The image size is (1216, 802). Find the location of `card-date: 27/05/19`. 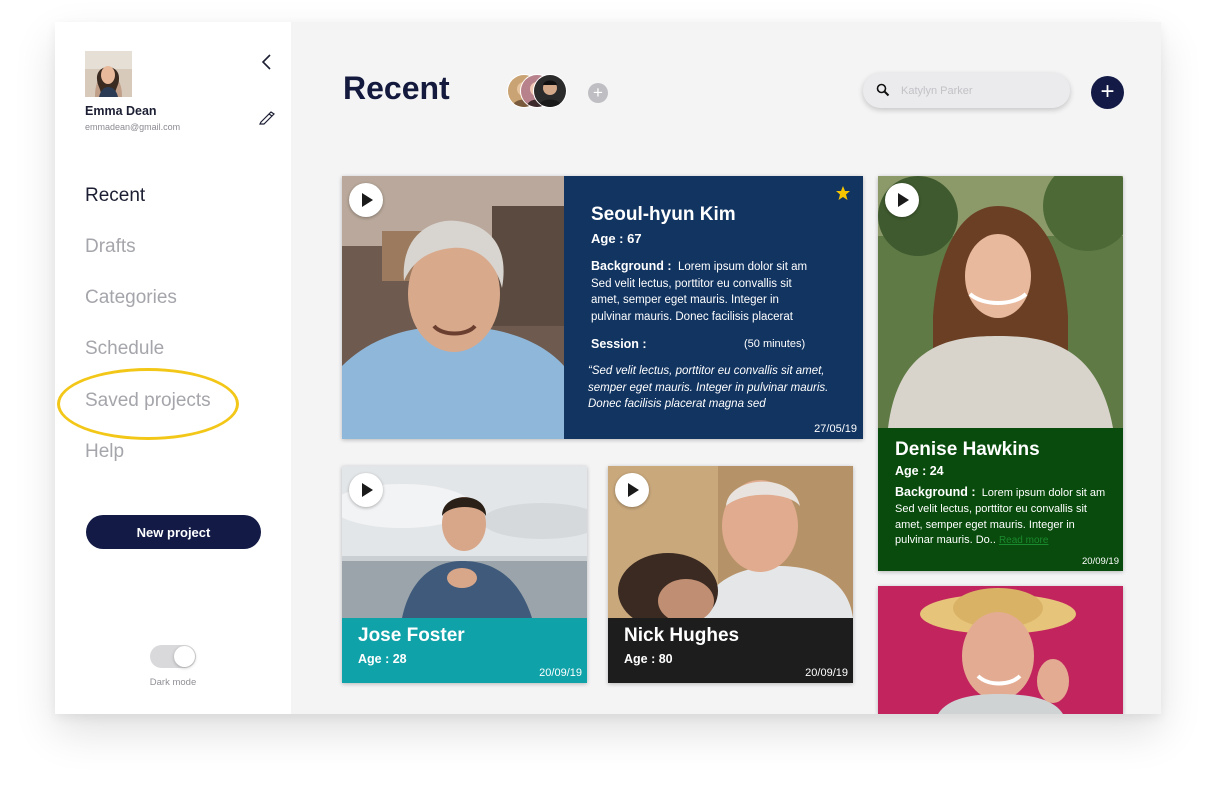

card-date: 27/05/19 is located at coordinates (835, 429).